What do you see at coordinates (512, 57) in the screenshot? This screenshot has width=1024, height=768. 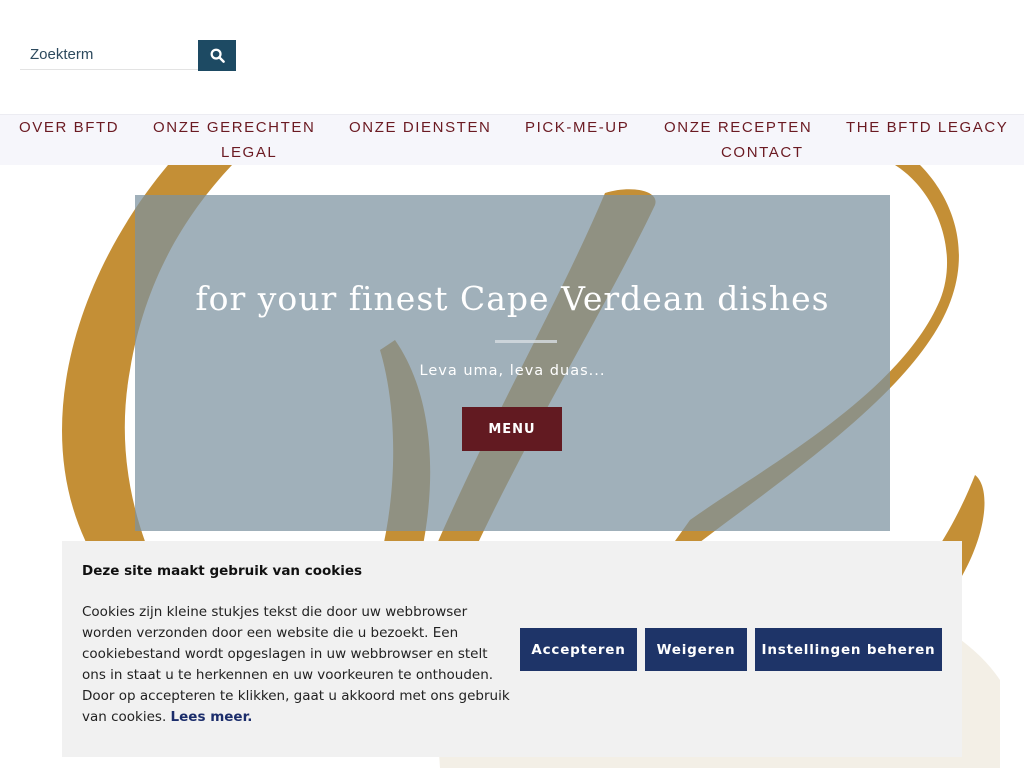 I see `site-header` at bounding box center [512, 57].